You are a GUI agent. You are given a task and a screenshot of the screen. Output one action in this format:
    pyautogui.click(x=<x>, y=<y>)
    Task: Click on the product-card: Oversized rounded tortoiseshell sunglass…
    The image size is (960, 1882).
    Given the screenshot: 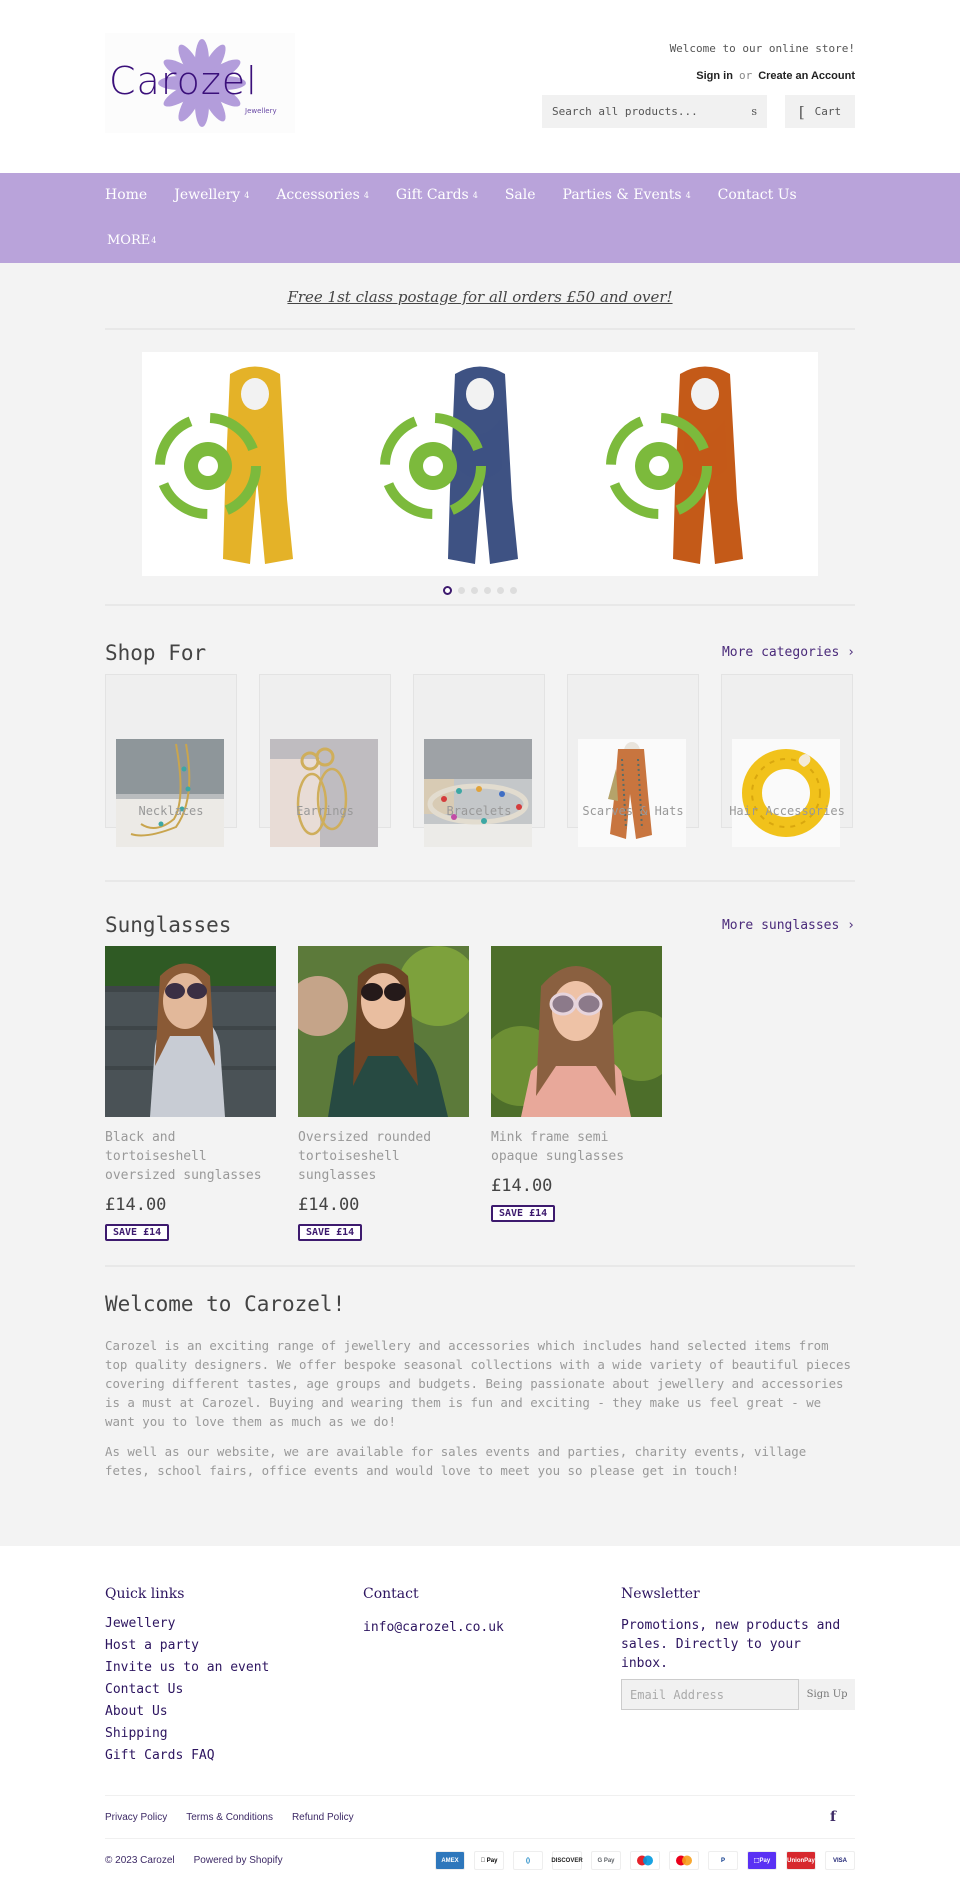 What is the action you would take?
    pyautogui.click(x=383, y=1093)
    